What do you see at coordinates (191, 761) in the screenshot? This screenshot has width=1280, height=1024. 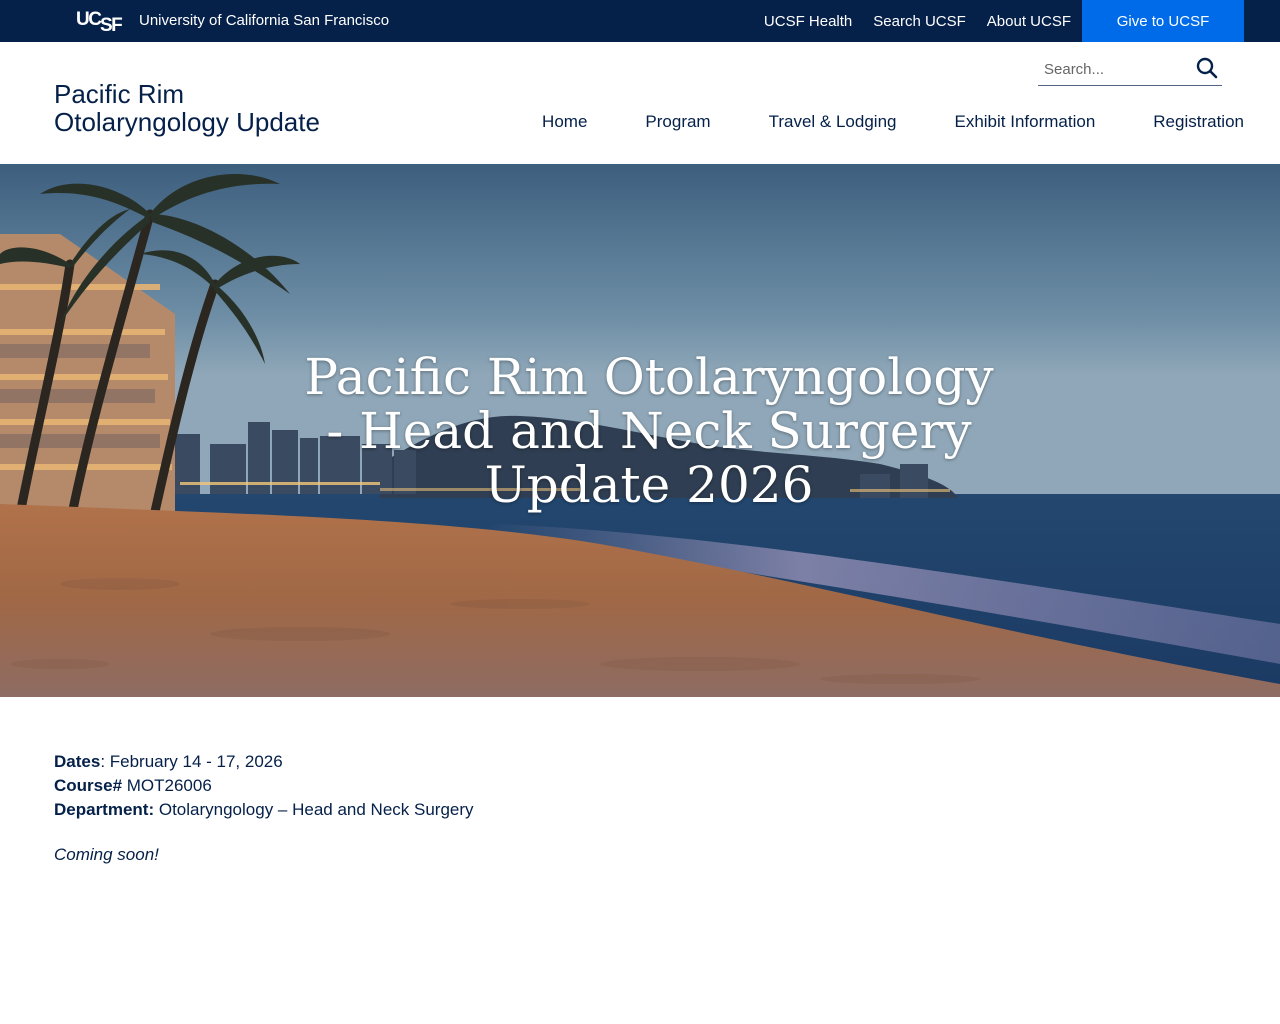 I see `dates-value: : February 14 - 17, 2026` at bounding box center [191, 761].